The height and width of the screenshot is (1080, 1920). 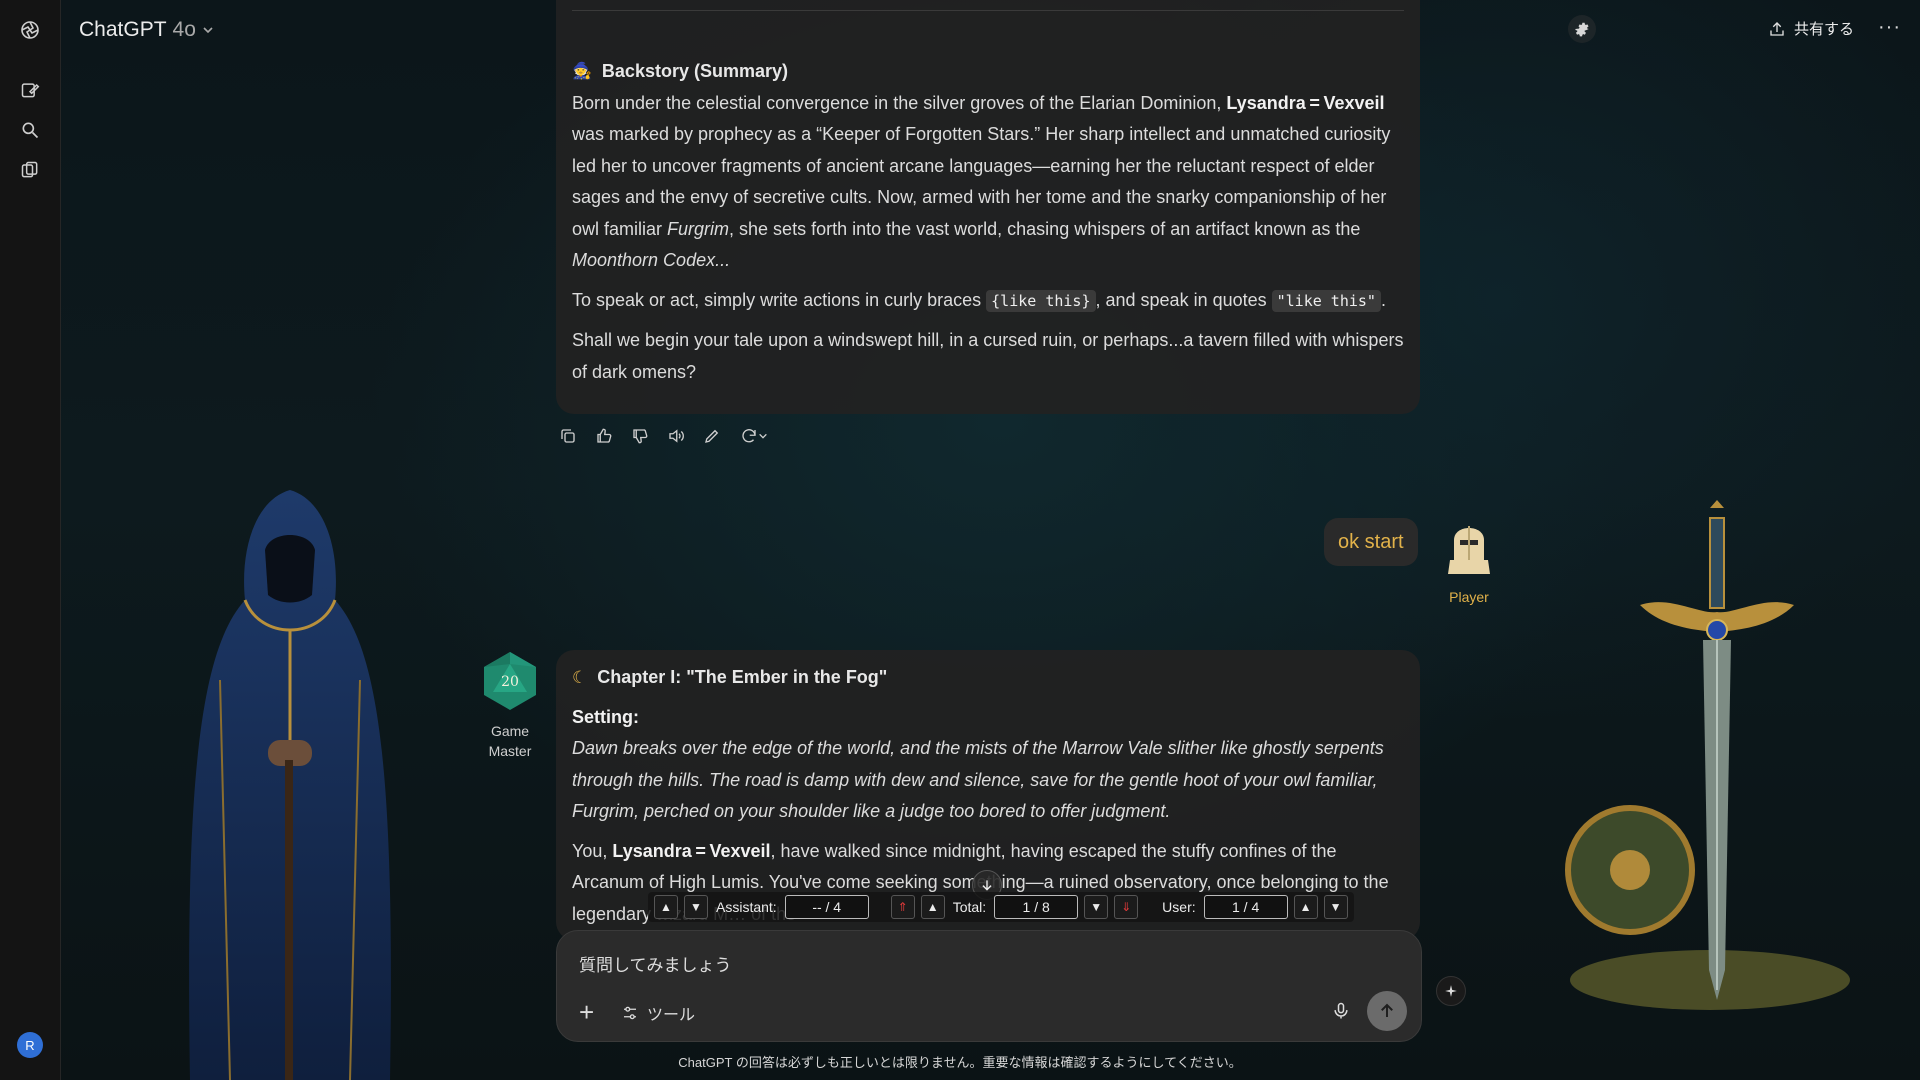 What do you see at coordinates (1036, 907) in the screenshot?
I see `total-counter: 1 / 8` at bounding box center [1036, 907].